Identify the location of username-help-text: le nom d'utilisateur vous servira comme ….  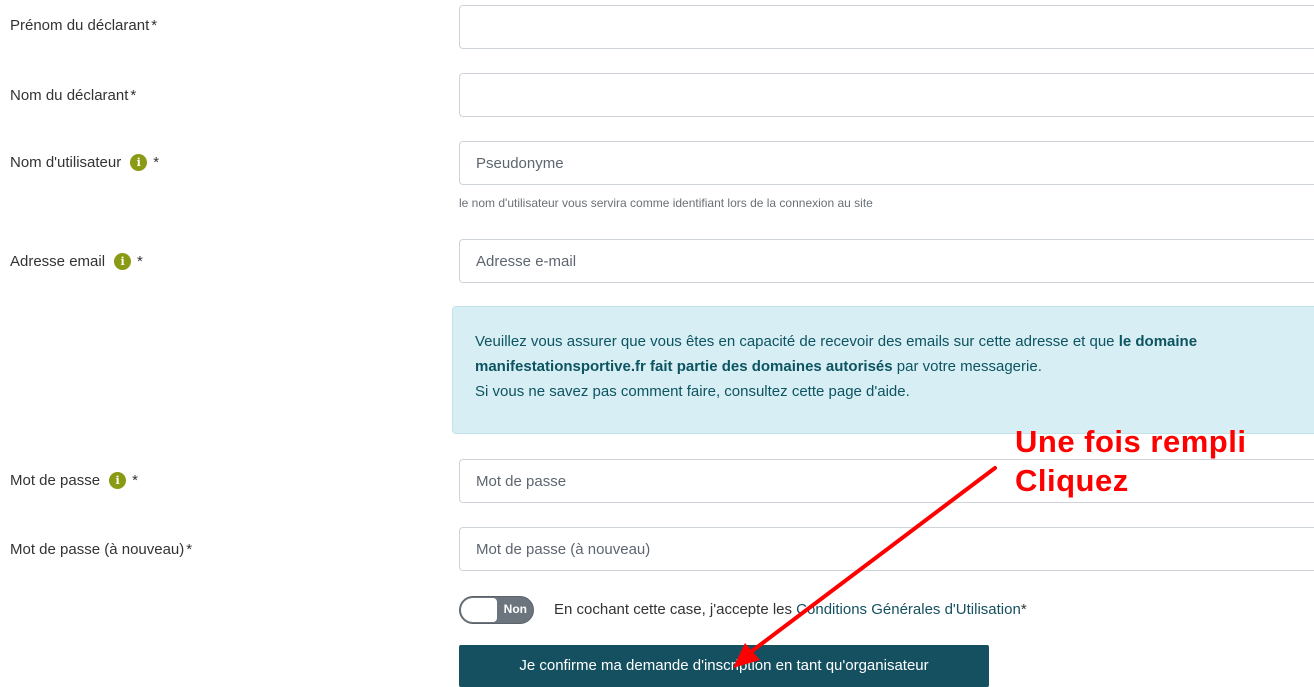
(666, 203).